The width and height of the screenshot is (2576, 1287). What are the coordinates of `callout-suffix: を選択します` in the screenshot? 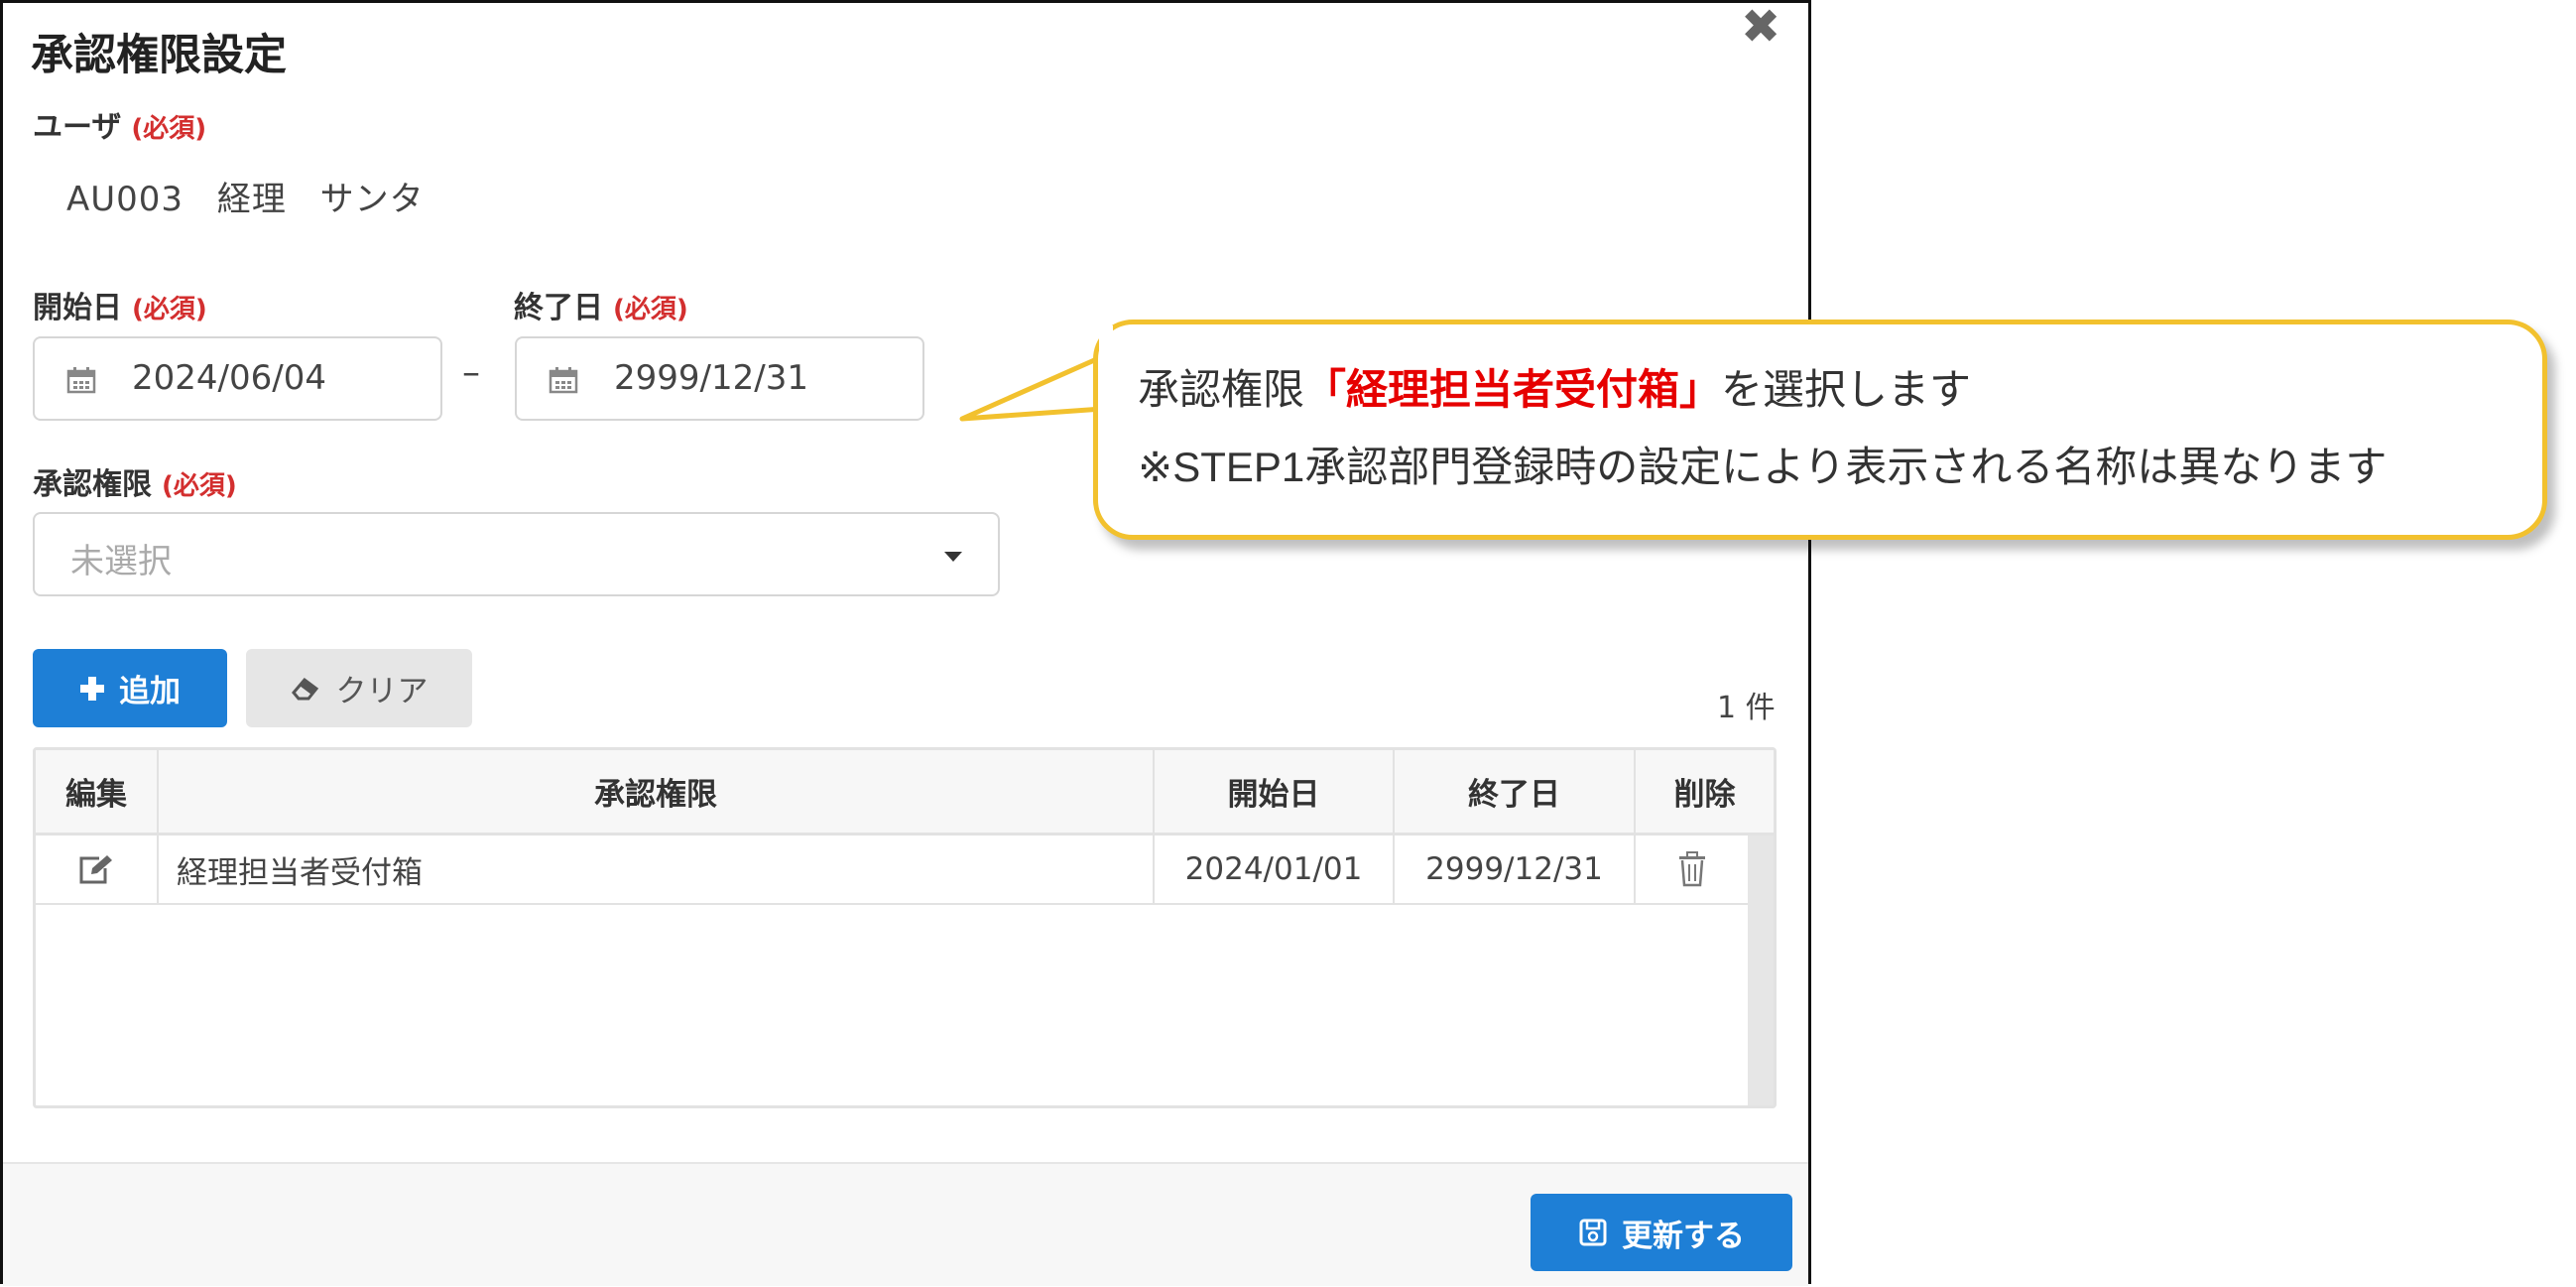 It's located at (1846, 389).